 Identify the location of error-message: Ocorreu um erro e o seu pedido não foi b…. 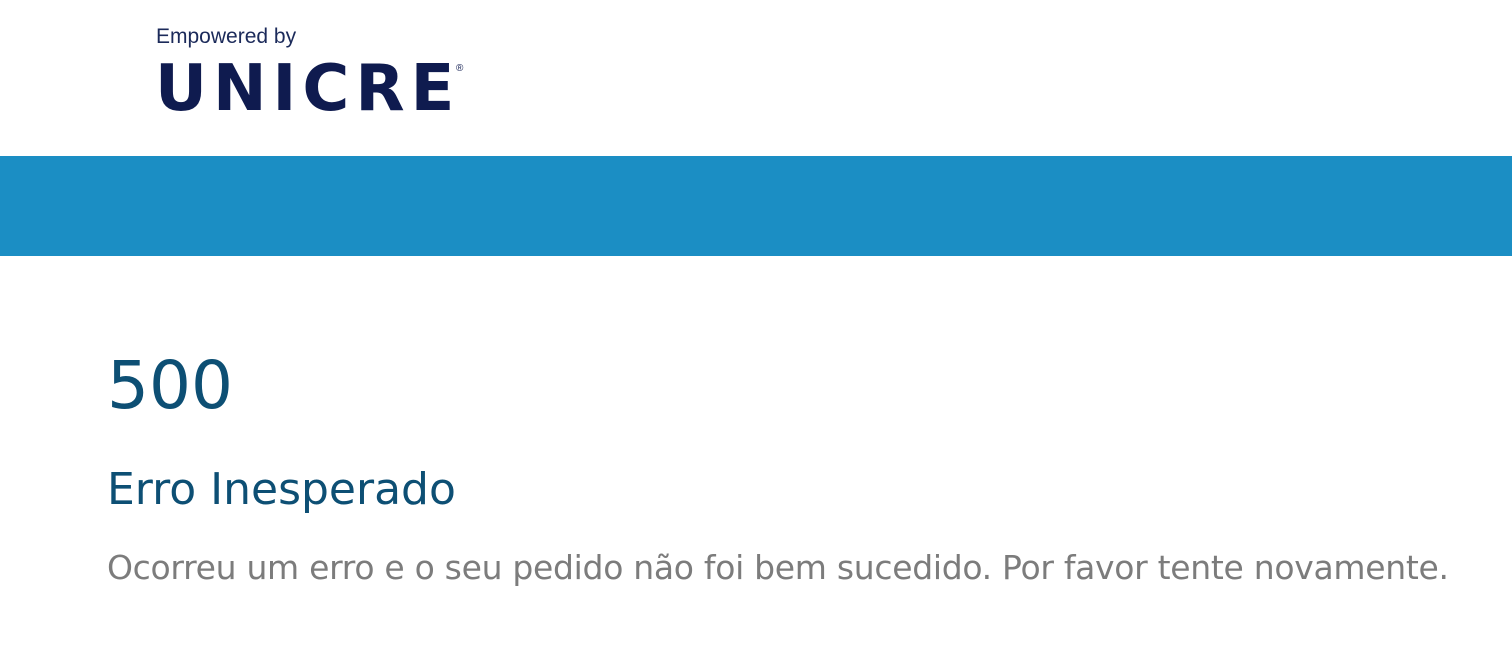
(778, 567).